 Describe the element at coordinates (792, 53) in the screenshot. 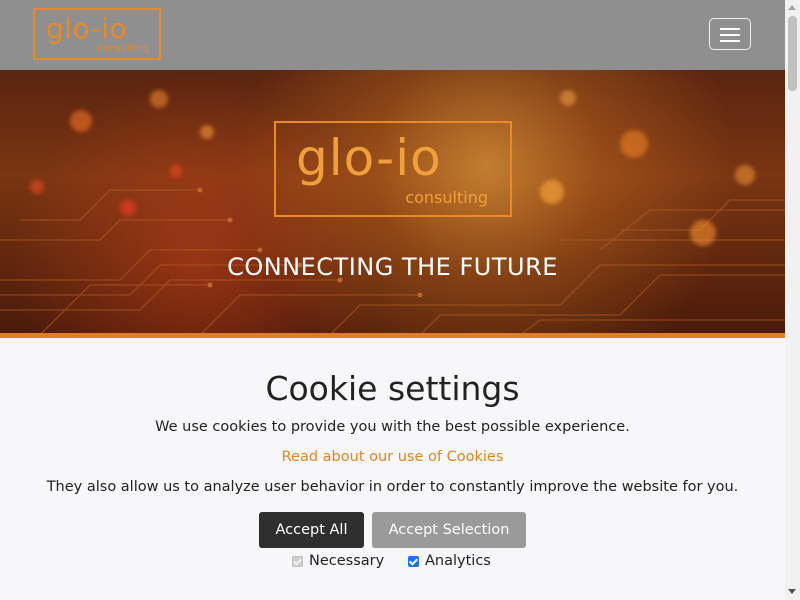

I see `scrollbar-thumb` at that location.